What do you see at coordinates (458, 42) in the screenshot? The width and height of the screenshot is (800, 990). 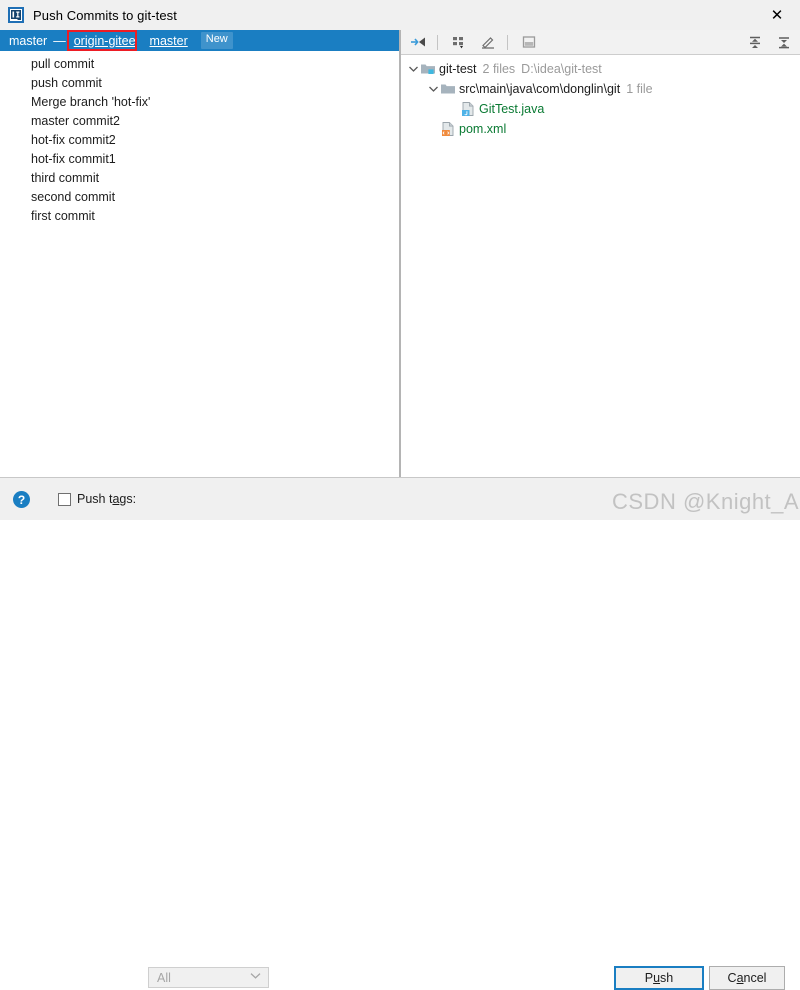 I see `group-by-icon` at bounding box center [458, 42].